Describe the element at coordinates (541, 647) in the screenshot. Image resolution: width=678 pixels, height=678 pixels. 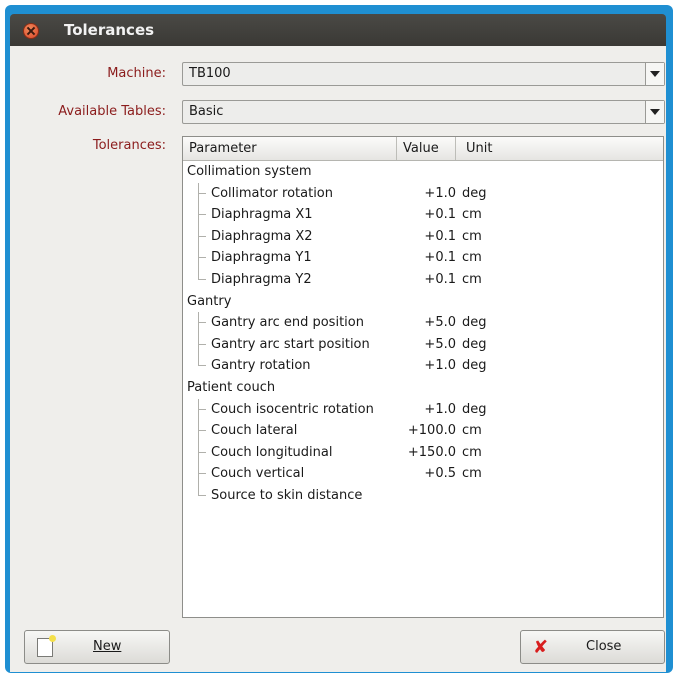
I see `red-x-icon: ✘` at that location.